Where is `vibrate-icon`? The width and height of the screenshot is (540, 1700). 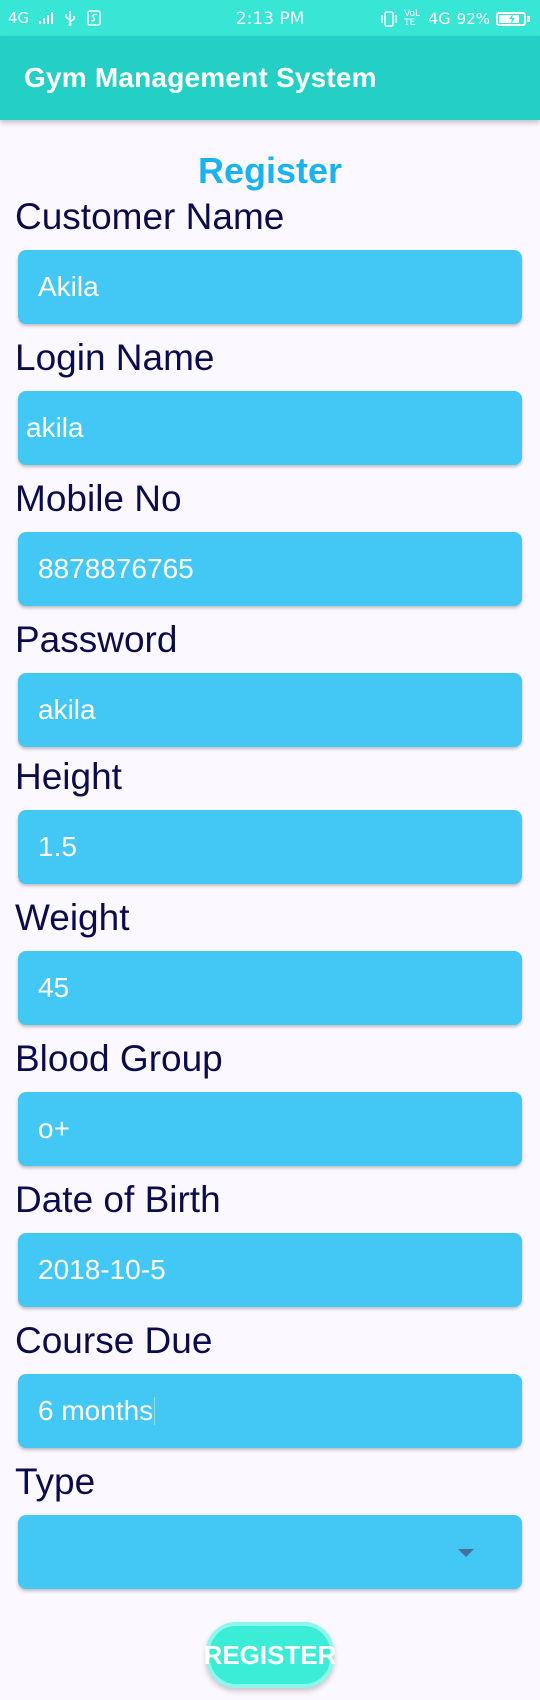
vibrate-icon is located at coordinates (389, 18).